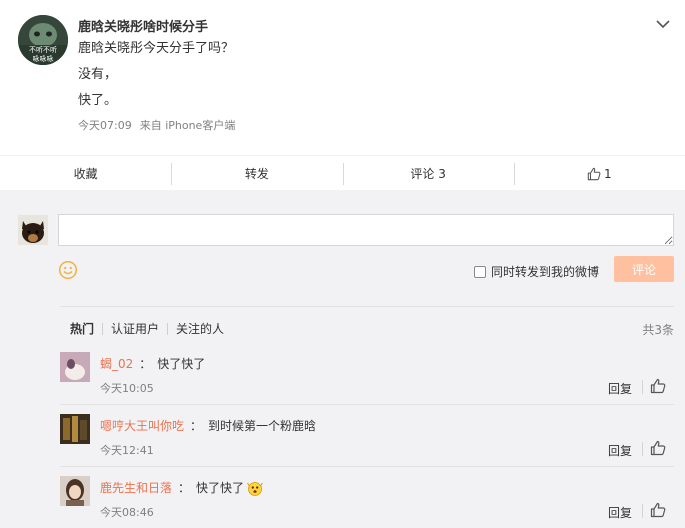  Describe the element at coordinates (135, 328) in the screenshot. I see `tab-verified-users: 认证用户` at that location.